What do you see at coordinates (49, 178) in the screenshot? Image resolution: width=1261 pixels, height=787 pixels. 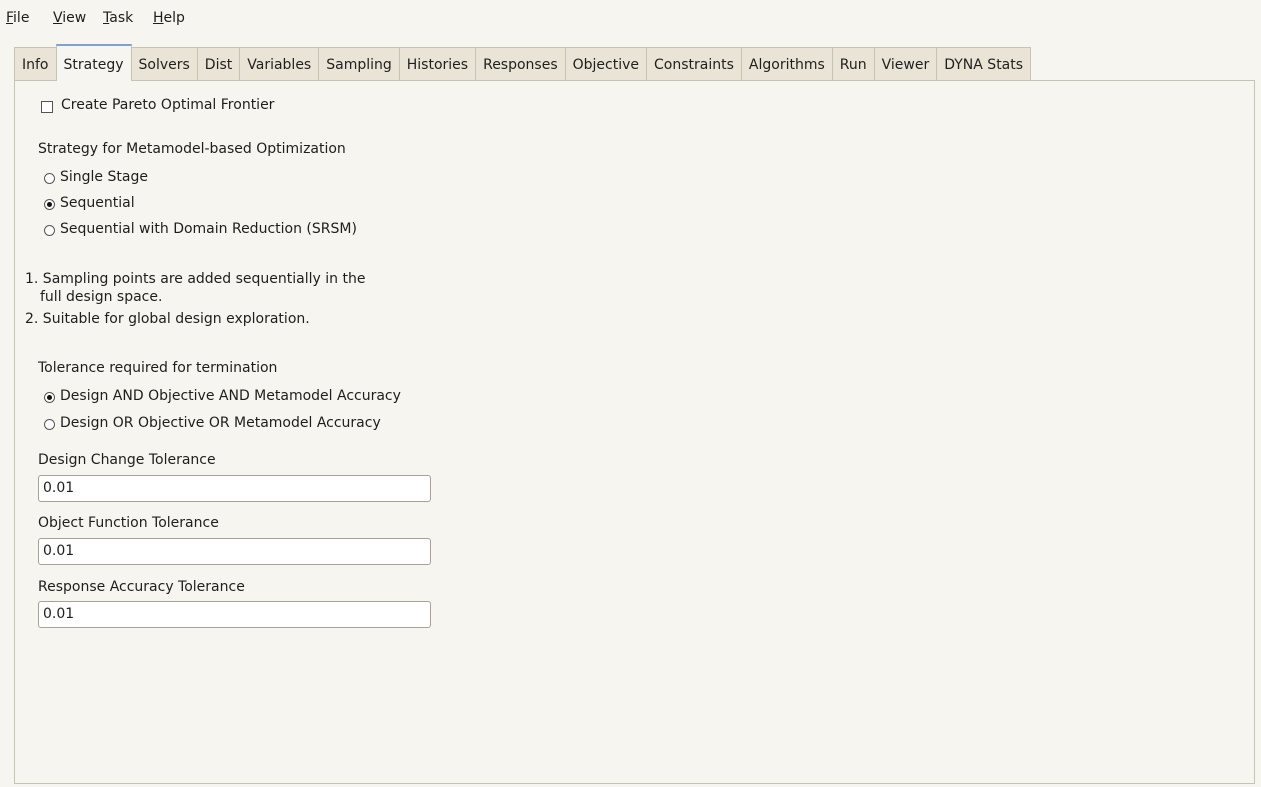 I see `radio-single-stage` at bounding box center [49, 178].